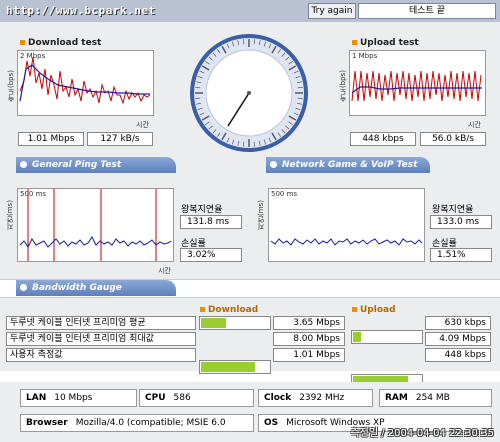  Describe the element at coordinates (96, 288) in the screenshot. I see `tab-bandwidth-gauge: Bandwidth Gauge` at that location.